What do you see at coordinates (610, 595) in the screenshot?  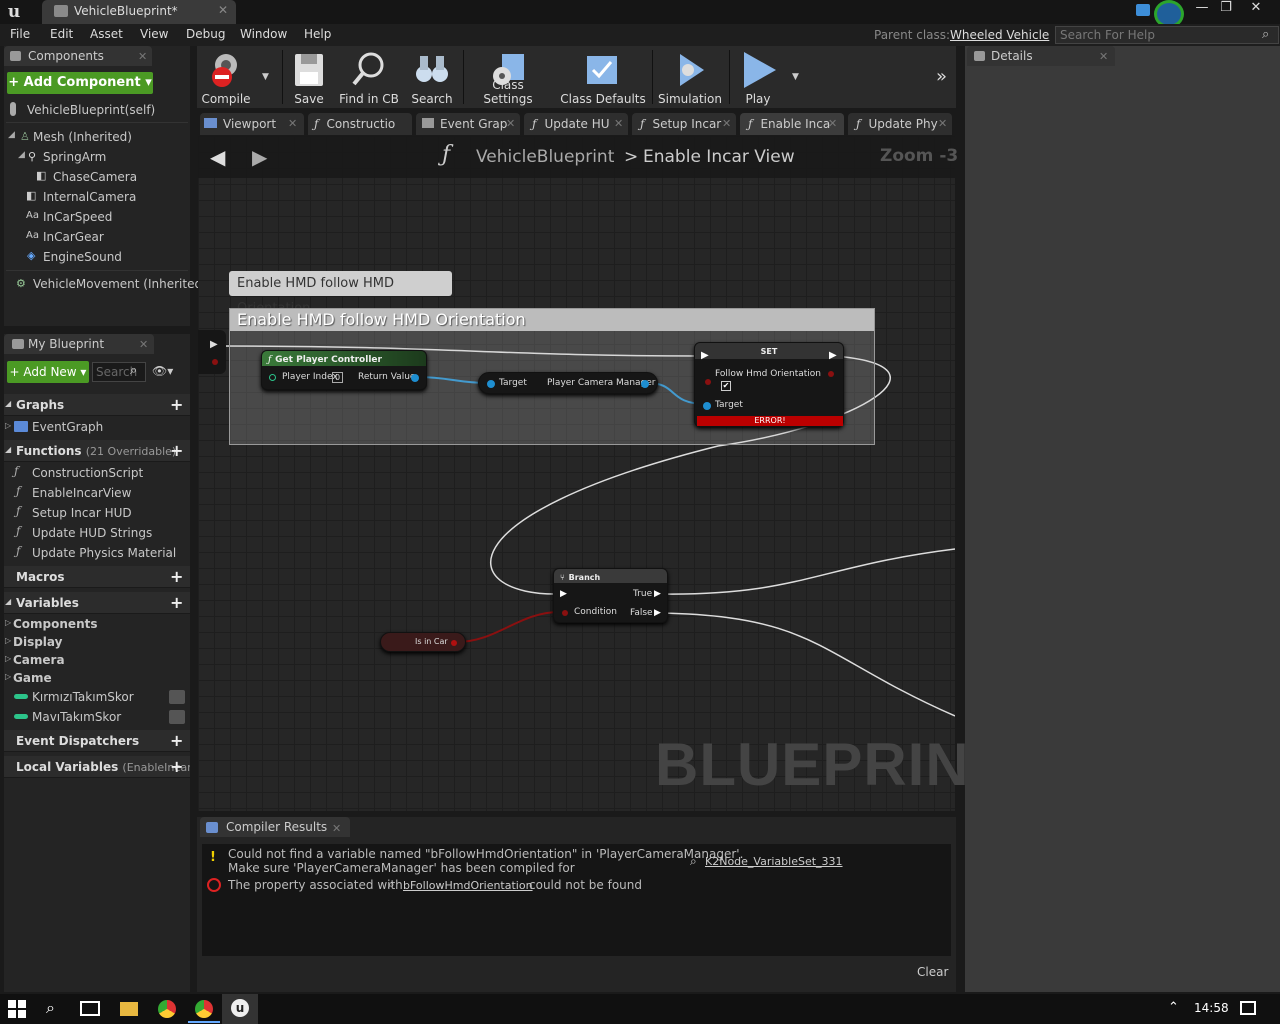 I see `branch-node: ⑂ Branch ▶ True ▶ Condition False ▶` at bounding box center [610, 595].